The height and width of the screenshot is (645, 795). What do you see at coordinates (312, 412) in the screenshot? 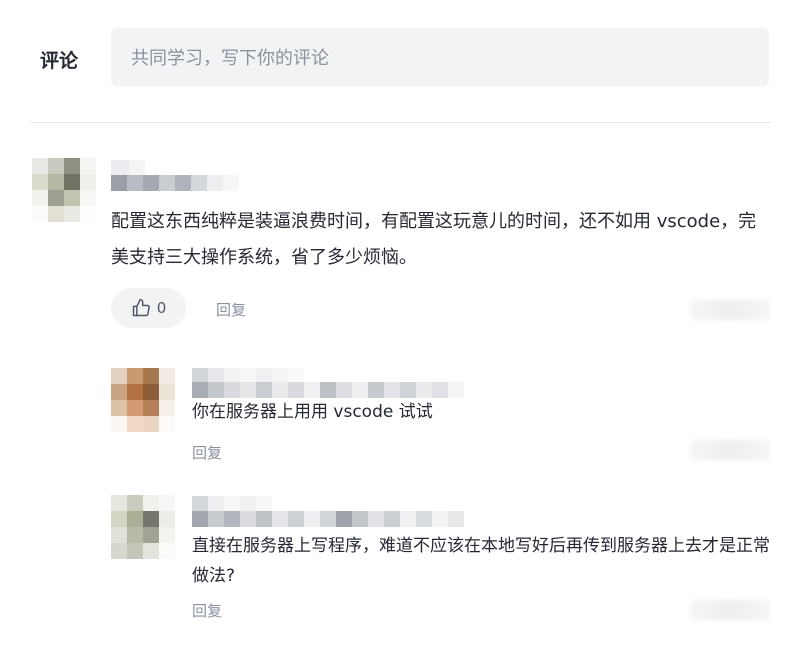
I see `reply-content: 你在服务器上用用 vscode 试试` at bounding box center [312, 412].